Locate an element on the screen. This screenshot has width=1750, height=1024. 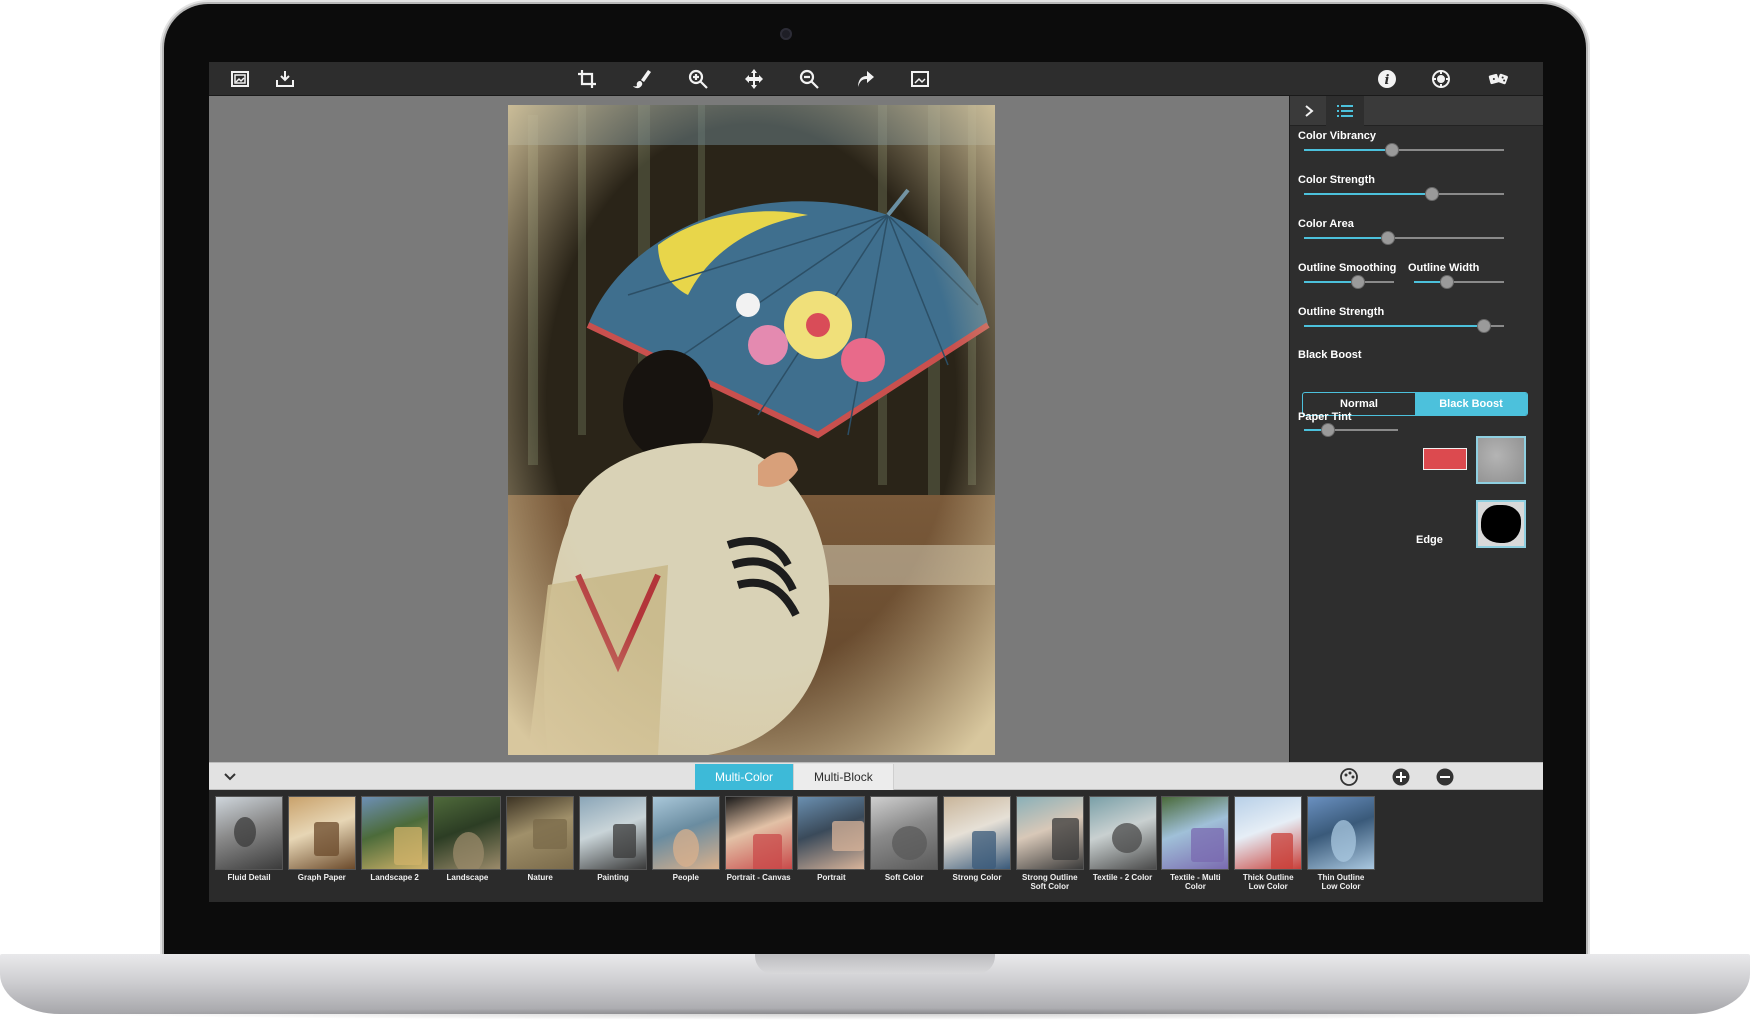
paper-texture-swatch is located at coordinates (1501, 460).